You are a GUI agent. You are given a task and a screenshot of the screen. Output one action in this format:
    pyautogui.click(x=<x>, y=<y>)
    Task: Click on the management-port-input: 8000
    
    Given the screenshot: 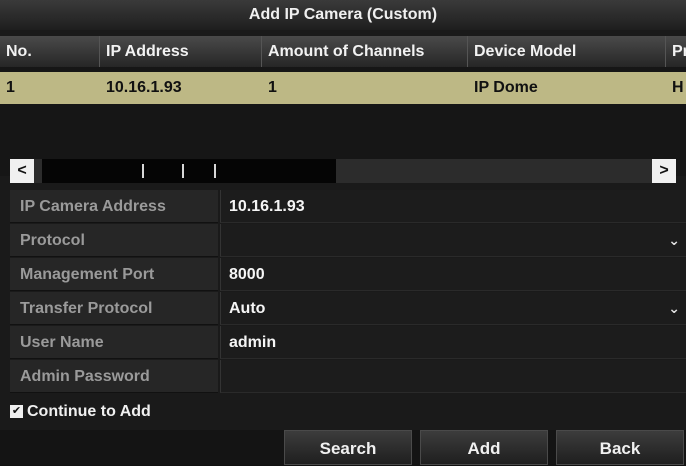 What is the action you would take?
    pyautogui.click(x=453, y=274)
    